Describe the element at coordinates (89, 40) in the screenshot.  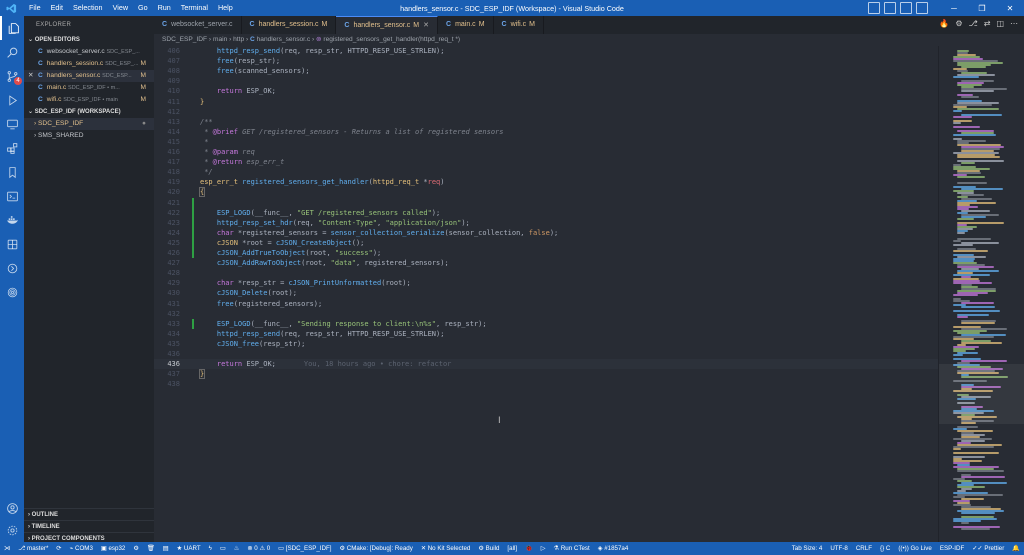
I see `open-editors-header: ⌄ OPEN EDITORS` at that location.